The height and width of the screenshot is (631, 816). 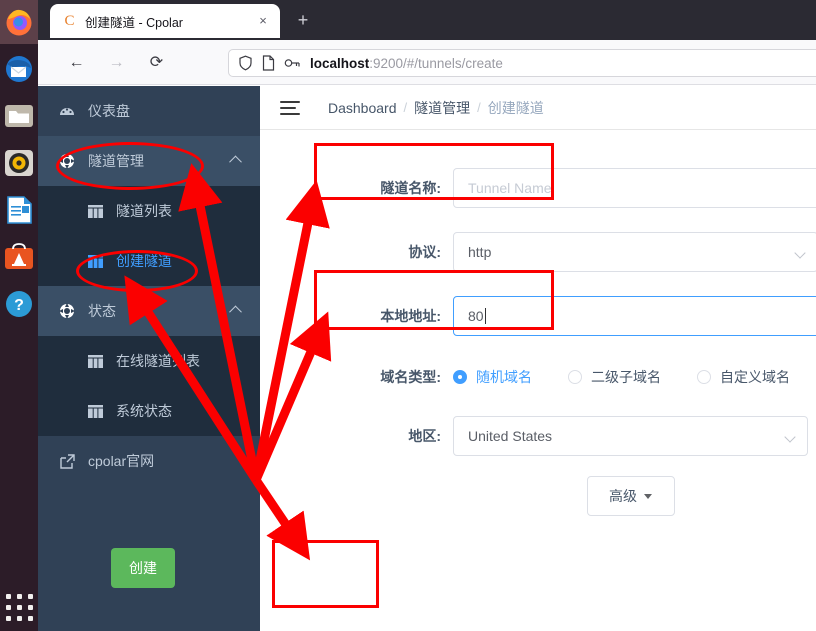 What do you see at coordinates (634, 188) in the screenshot?
I see `tunnel-name-input: Tunnel Name` at bounding box center [634, 188].